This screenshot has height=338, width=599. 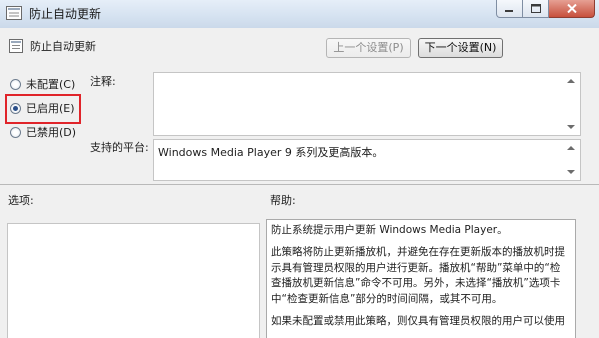 I want to click on help-paragraph: 如果未配置或禁用此策略，则仅具有管理员权限的用户可以使用, so click(x=418, y=321).